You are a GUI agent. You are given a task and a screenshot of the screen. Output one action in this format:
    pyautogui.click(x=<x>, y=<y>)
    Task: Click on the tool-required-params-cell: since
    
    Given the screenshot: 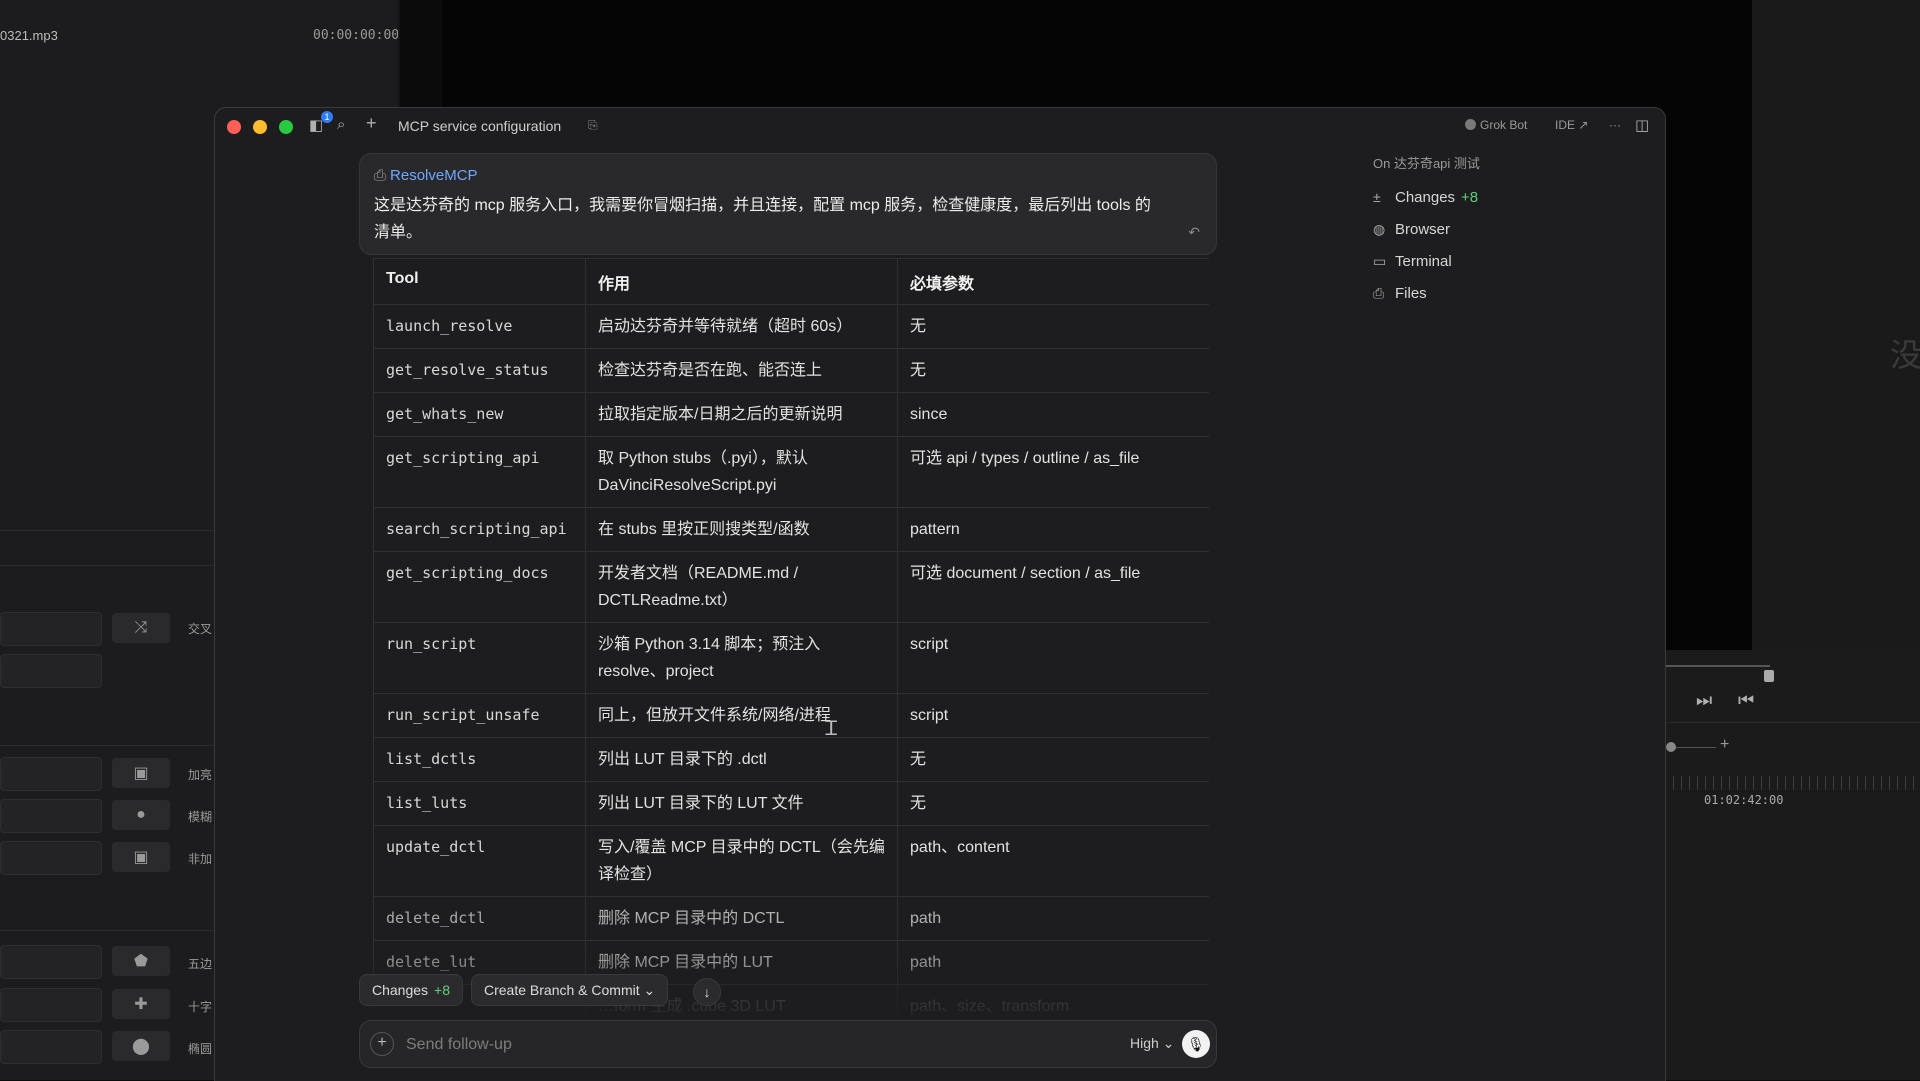 What is the action you would take?
    pyautogui.click(x=1053, y=414)
    